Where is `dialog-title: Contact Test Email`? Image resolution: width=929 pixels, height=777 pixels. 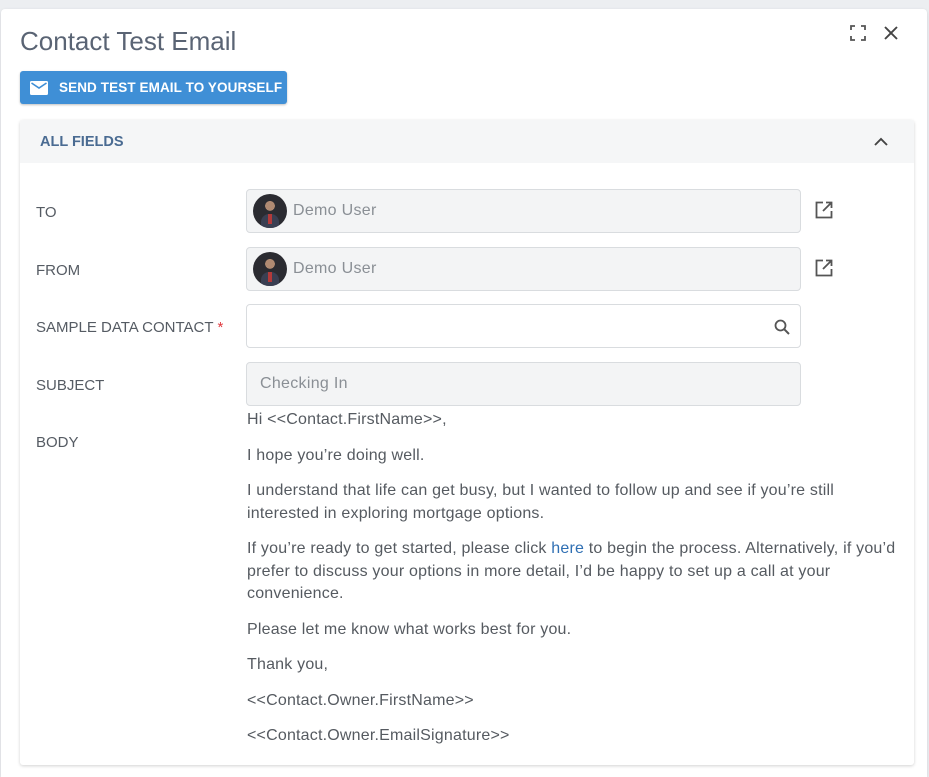
dialog-title: Contact Test Email is located at coordinates (128, 41).